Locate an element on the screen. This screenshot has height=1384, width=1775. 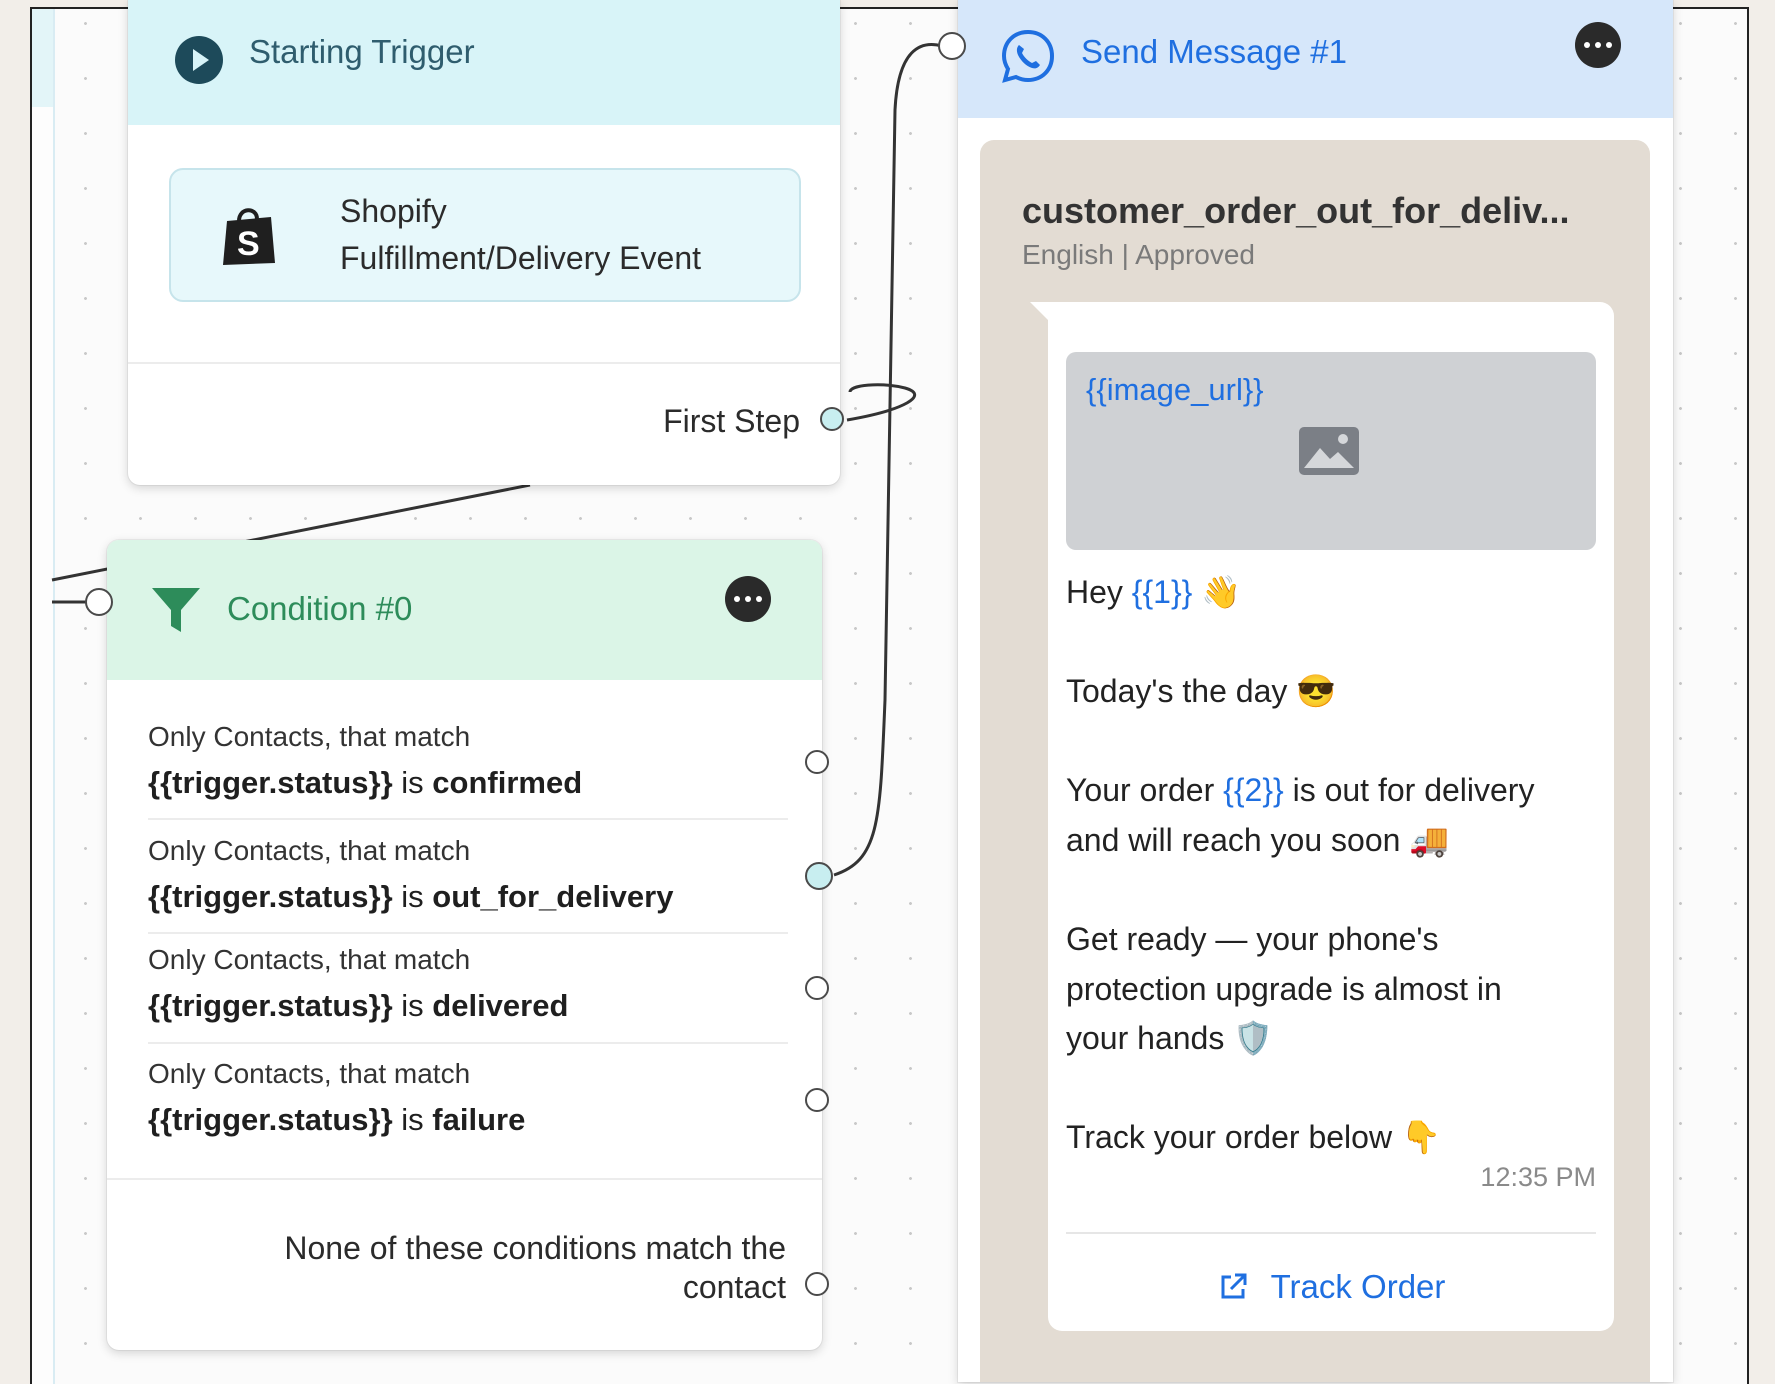
event-source: Shopify is located at coordinates (393, 211).